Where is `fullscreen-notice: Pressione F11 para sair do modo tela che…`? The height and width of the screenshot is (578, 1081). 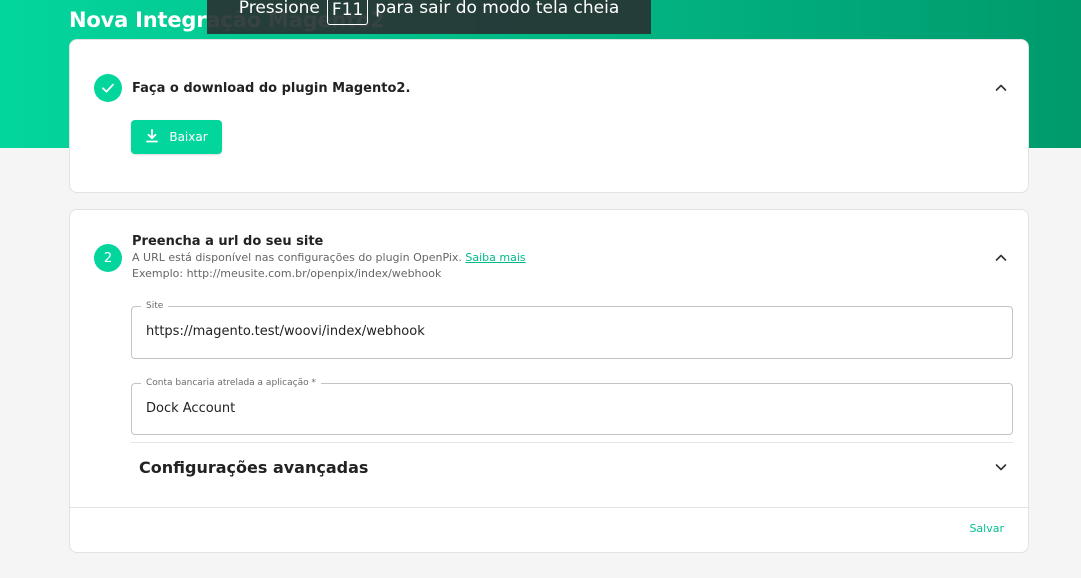 fullscreen-notice: Pressione F11 para sair do modo tela che… is located at coordinates (429, 17).